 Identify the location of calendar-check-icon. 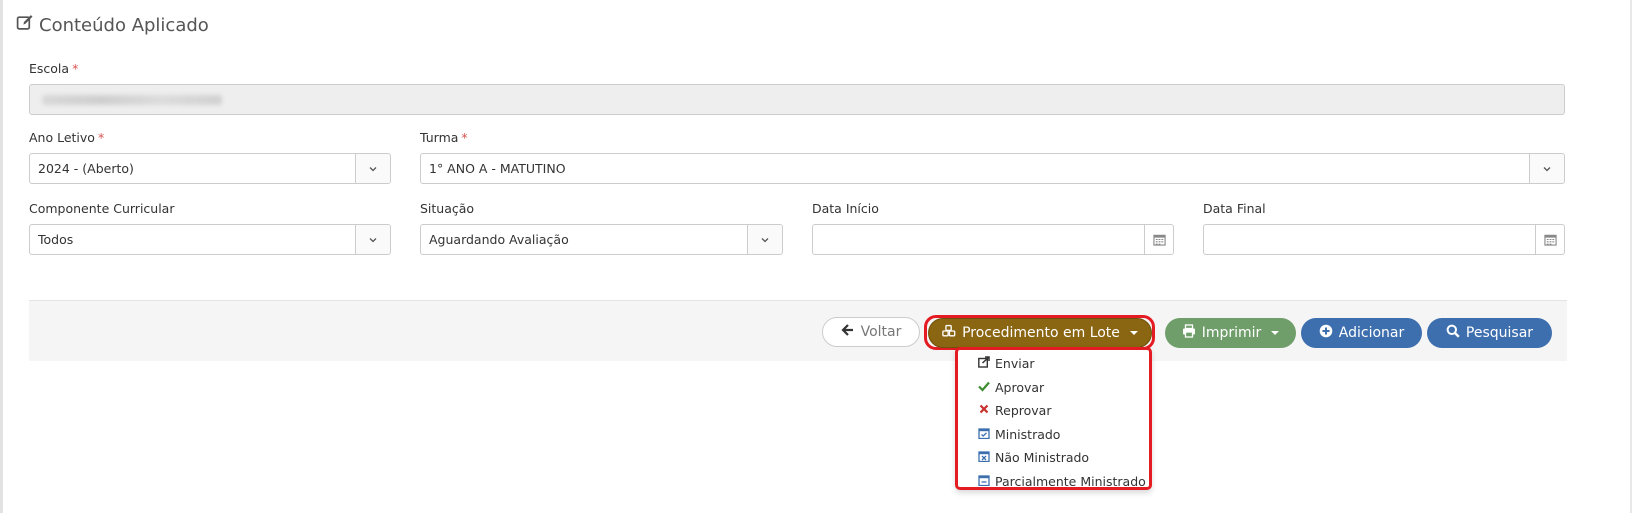
(984, 434).